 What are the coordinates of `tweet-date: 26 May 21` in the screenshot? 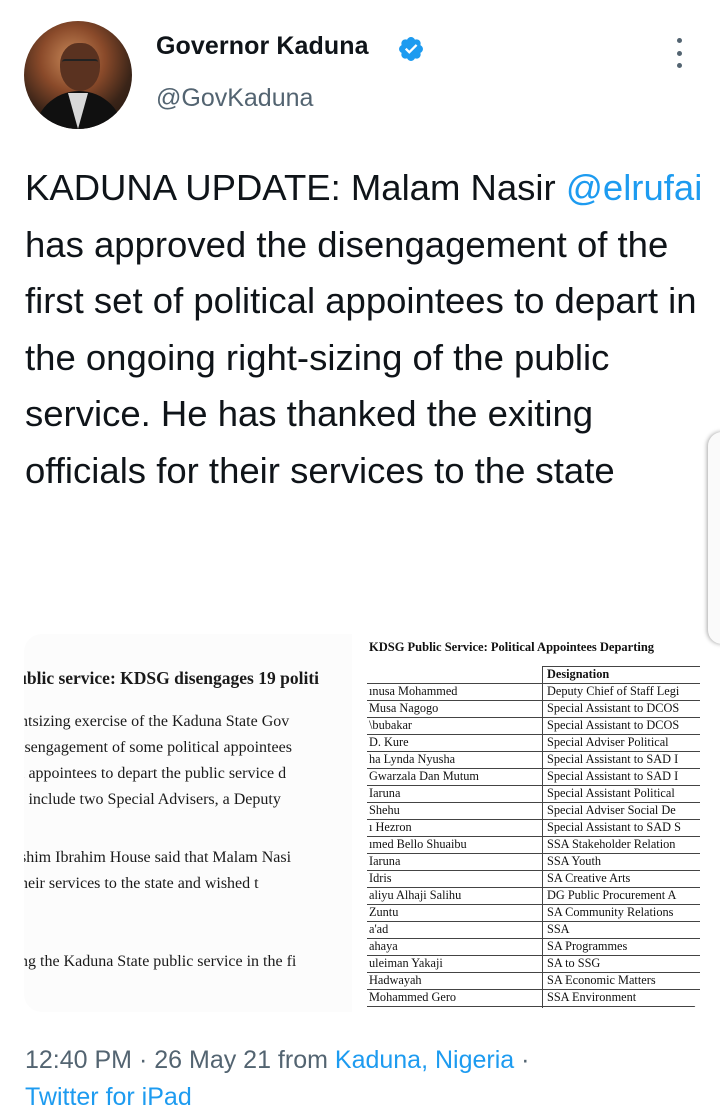 It's located at (212, 1060).